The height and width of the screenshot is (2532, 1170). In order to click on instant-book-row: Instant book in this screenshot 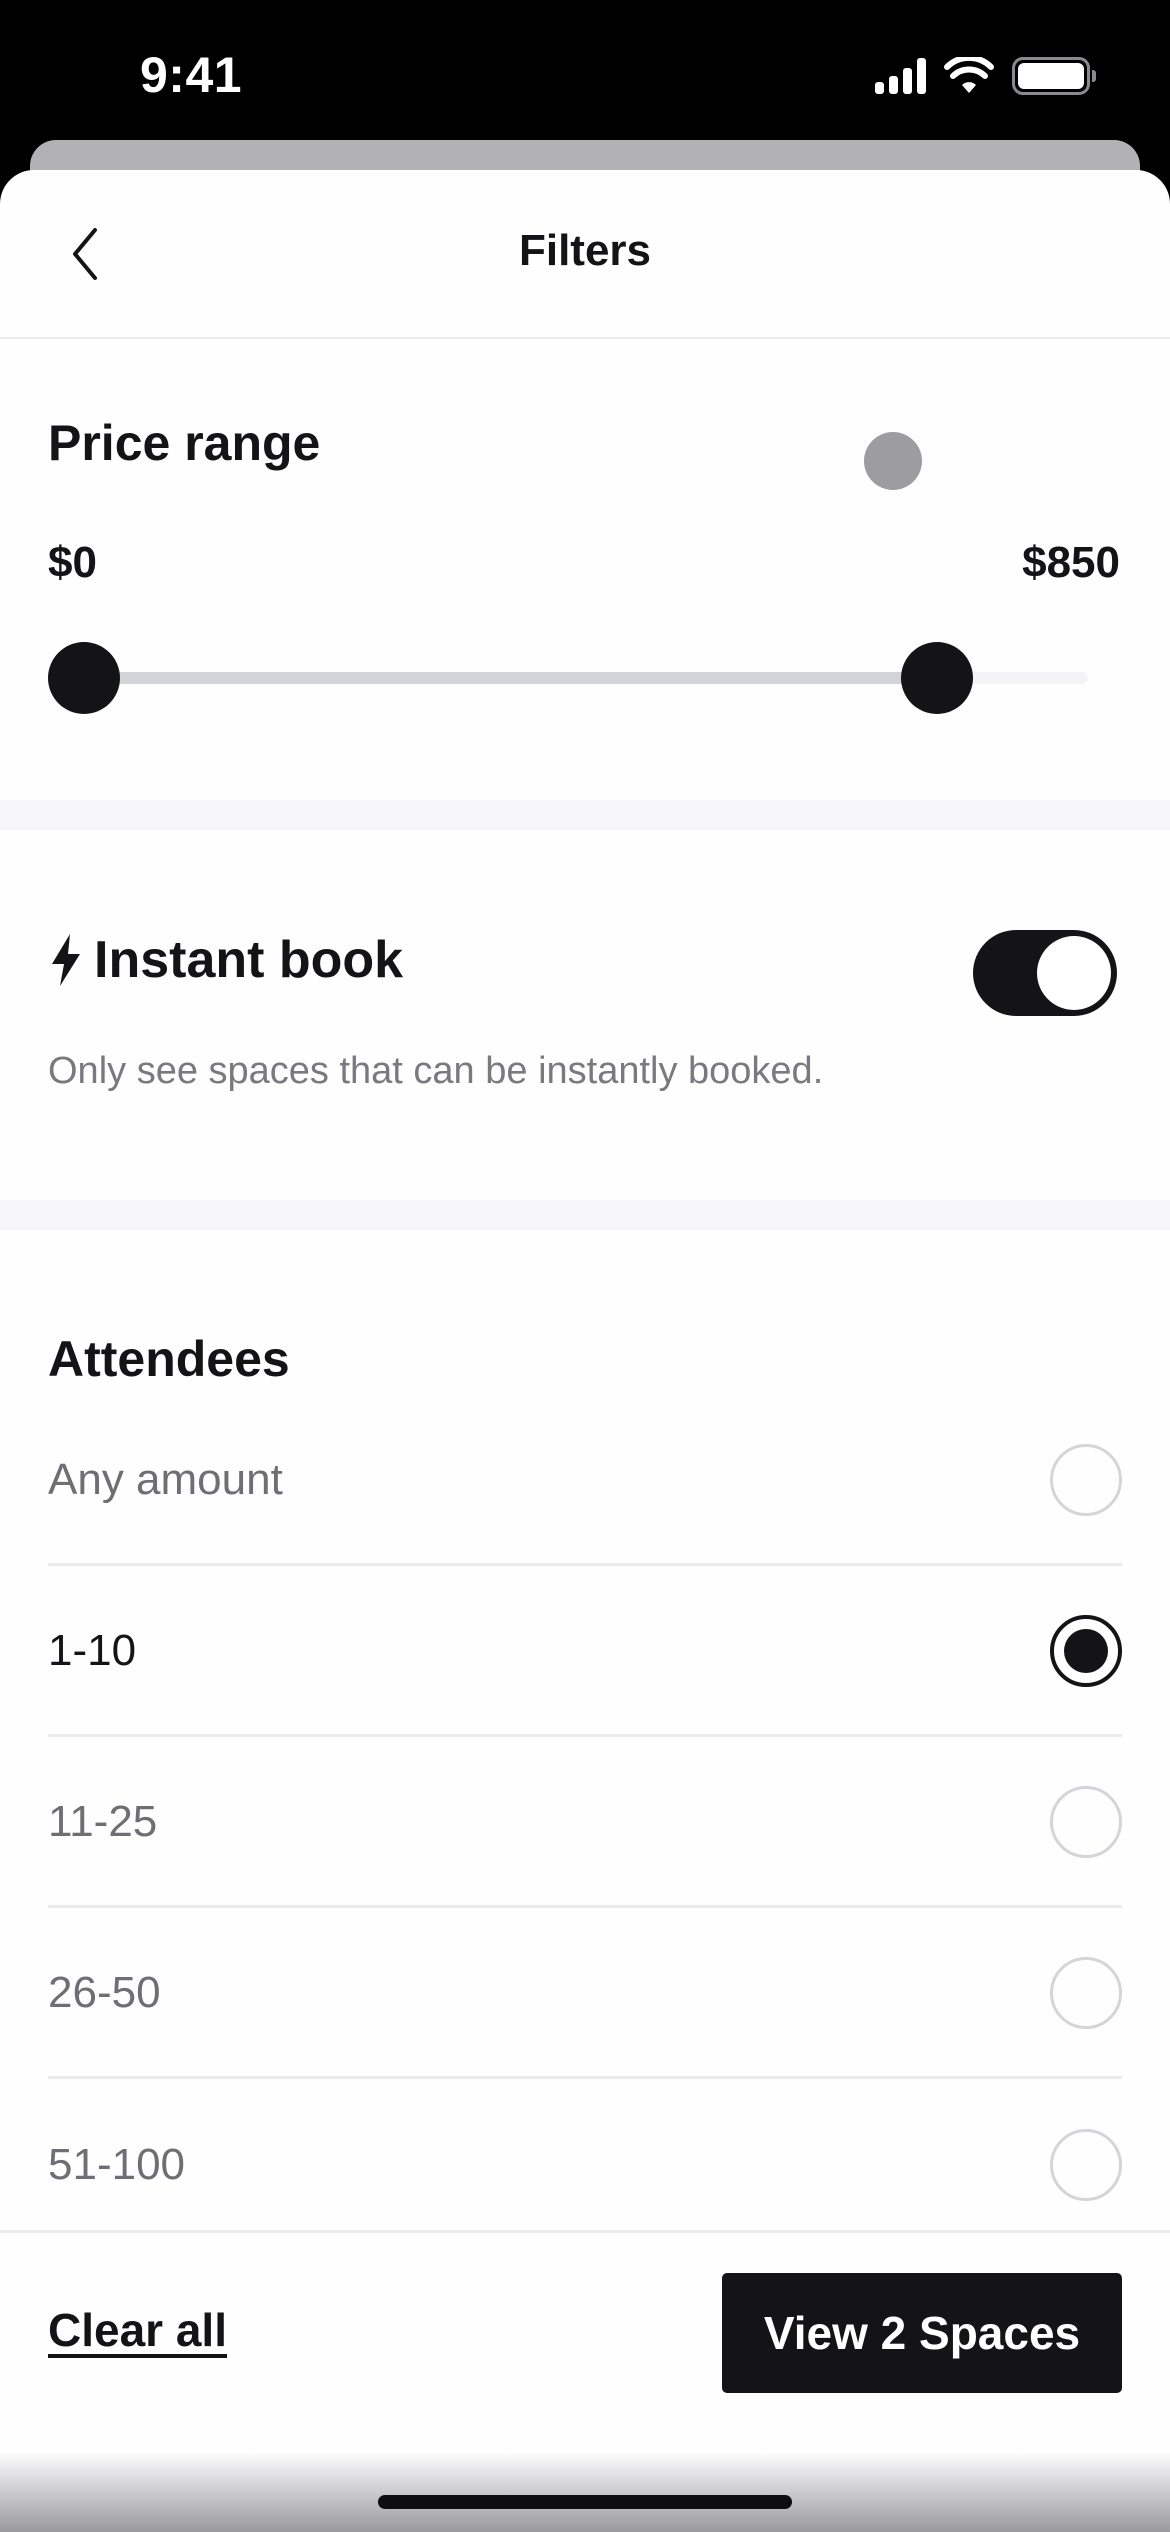, I will do `click(225, 960)`.